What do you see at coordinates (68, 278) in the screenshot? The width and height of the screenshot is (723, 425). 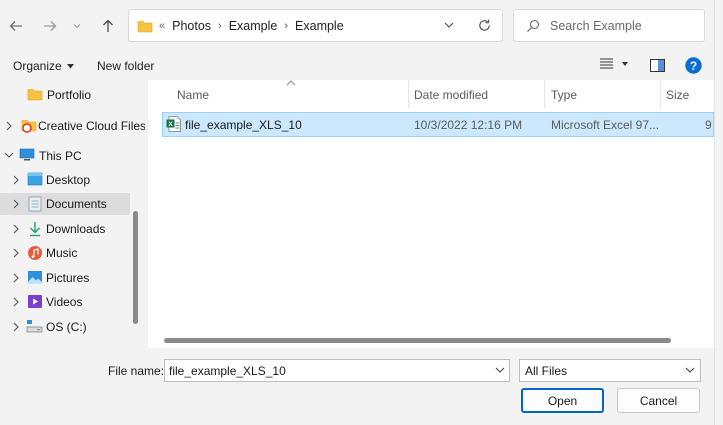 I see `sidebar-item-label: Pictures` at bounding box center [68, 278].